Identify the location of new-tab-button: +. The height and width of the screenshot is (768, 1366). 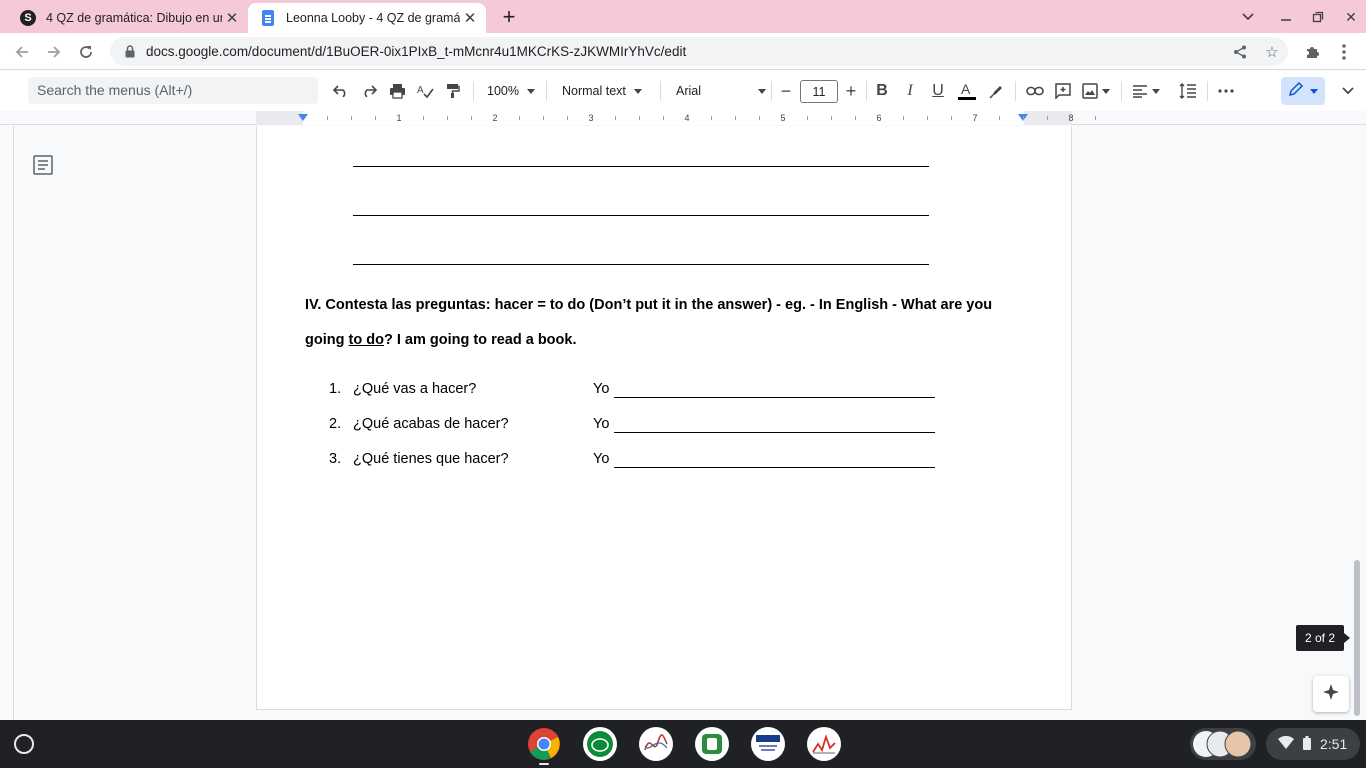
(509, 16).